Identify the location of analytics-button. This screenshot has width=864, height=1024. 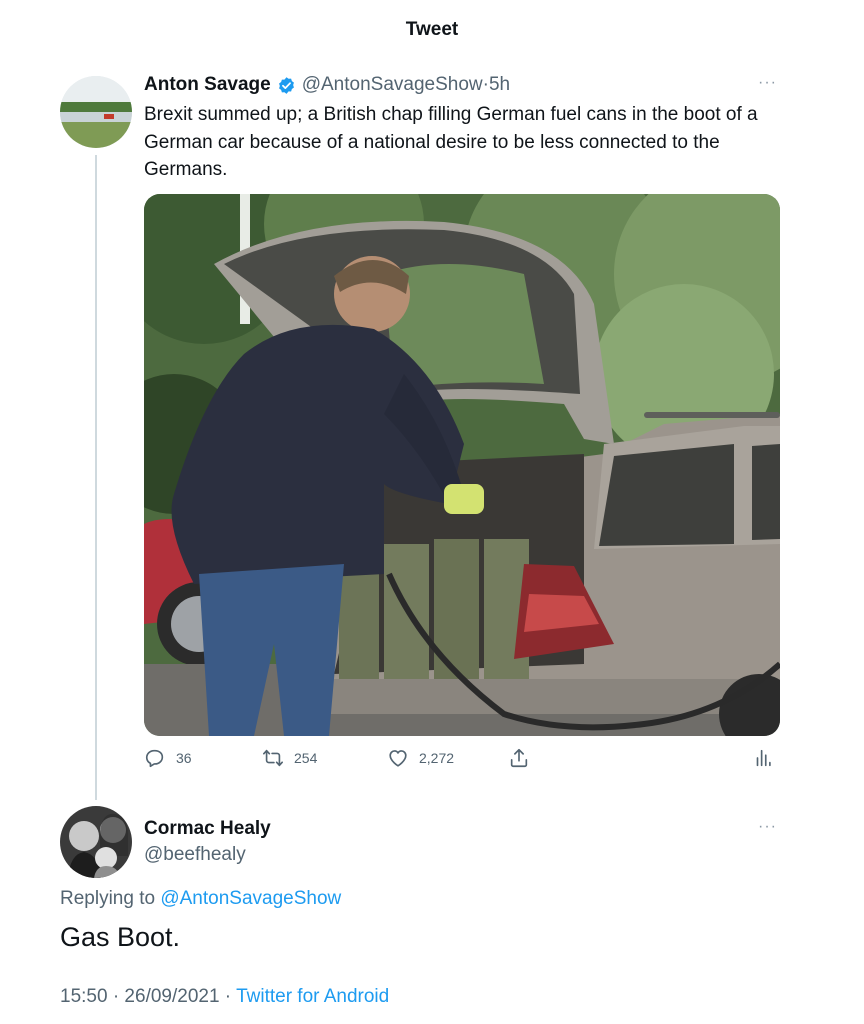
(768, 758).